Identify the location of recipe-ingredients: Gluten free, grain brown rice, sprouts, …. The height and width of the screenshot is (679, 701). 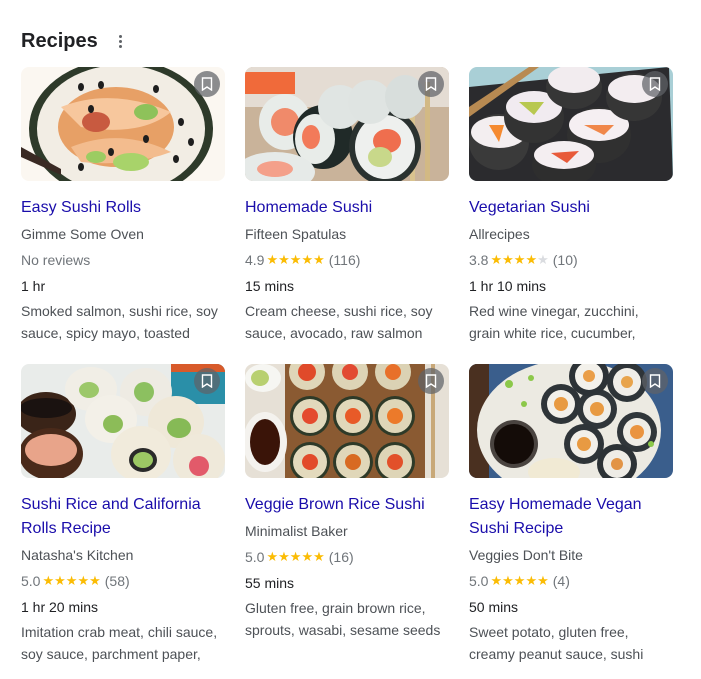
(343, 619).